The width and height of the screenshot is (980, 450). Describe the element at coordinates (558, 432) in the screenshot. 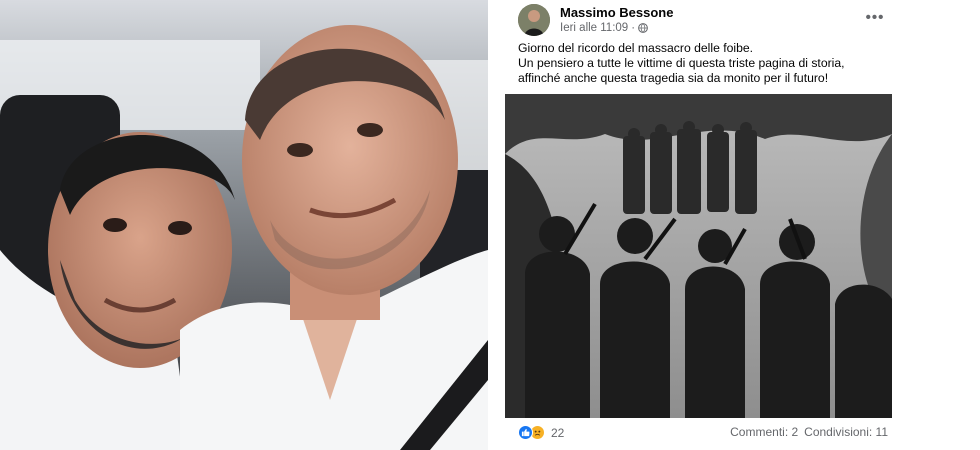

I see `reaction-count: 22` at that location.